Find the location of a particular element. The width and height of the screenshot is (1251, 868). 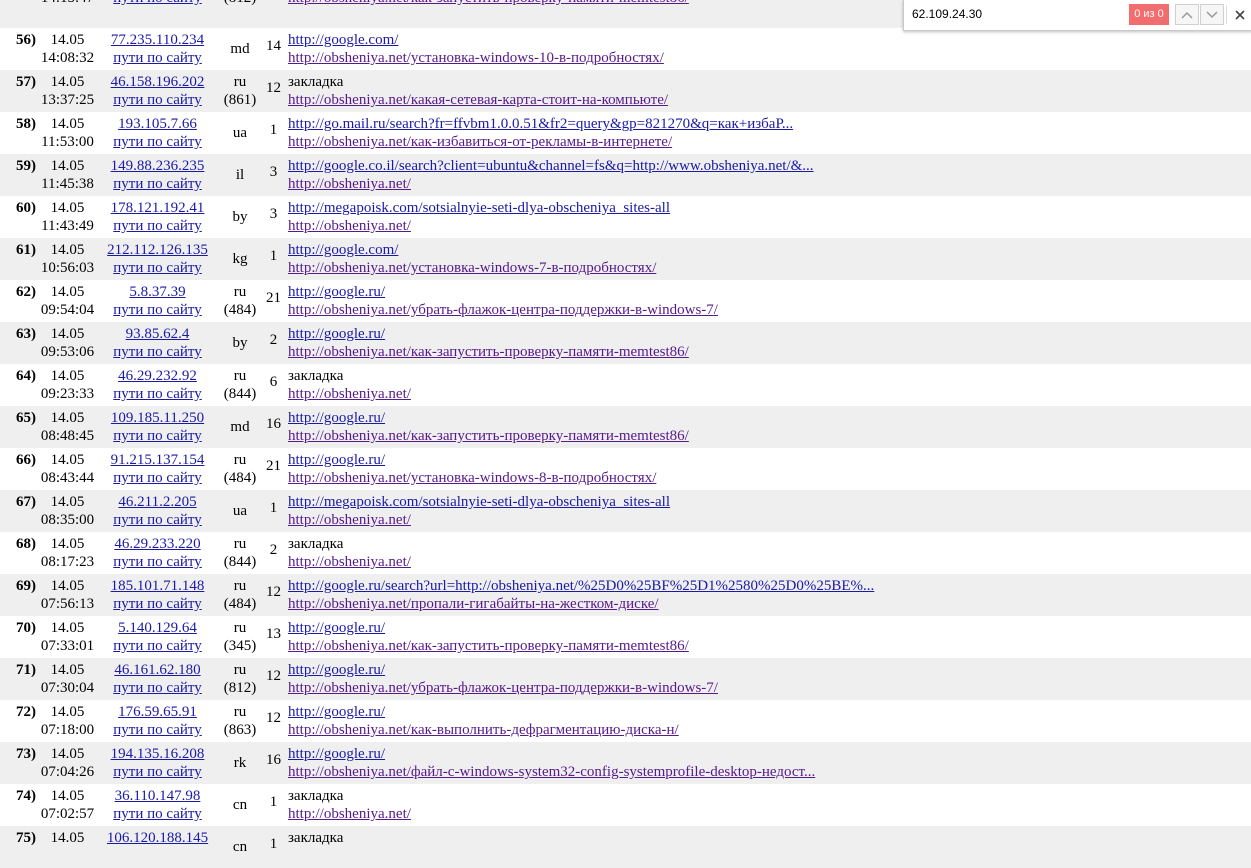

ip-link: 91.215.137.154 is located at coordinates (157, 460).